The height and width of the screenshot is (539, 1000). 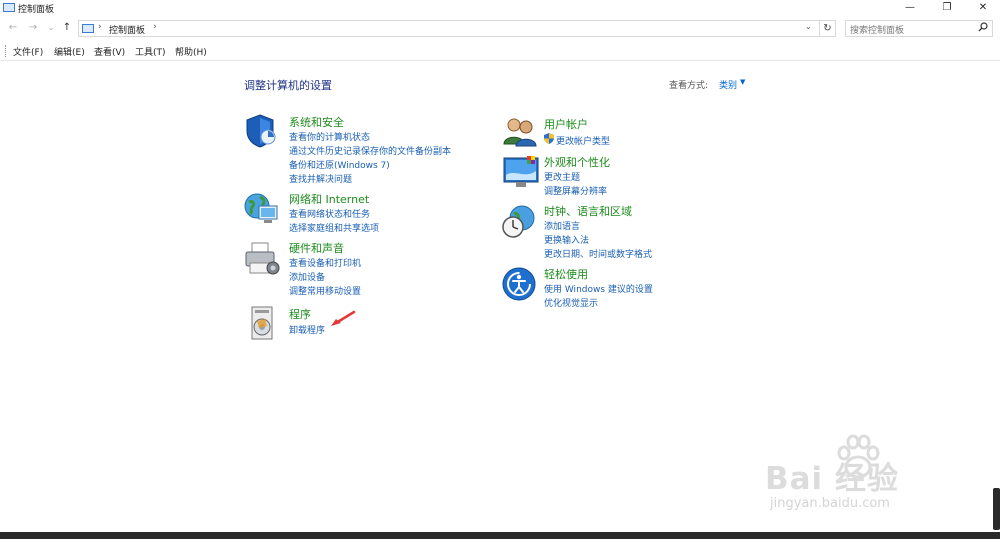 What do you see at coordinates (109, 51) in the screenshot?
I see `menu-view: 查看(V)` at bounding box center [109, 51].